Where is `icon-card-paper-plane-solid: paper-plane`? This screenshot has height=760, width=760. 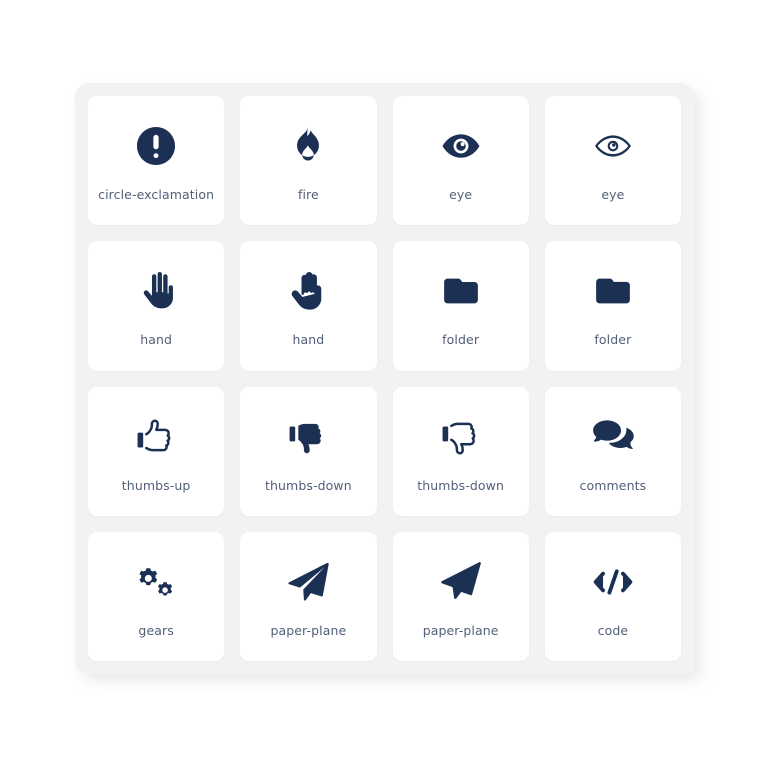
icon-card-paper-plane-solid: paper-plane is located at coordinates (308, 596).